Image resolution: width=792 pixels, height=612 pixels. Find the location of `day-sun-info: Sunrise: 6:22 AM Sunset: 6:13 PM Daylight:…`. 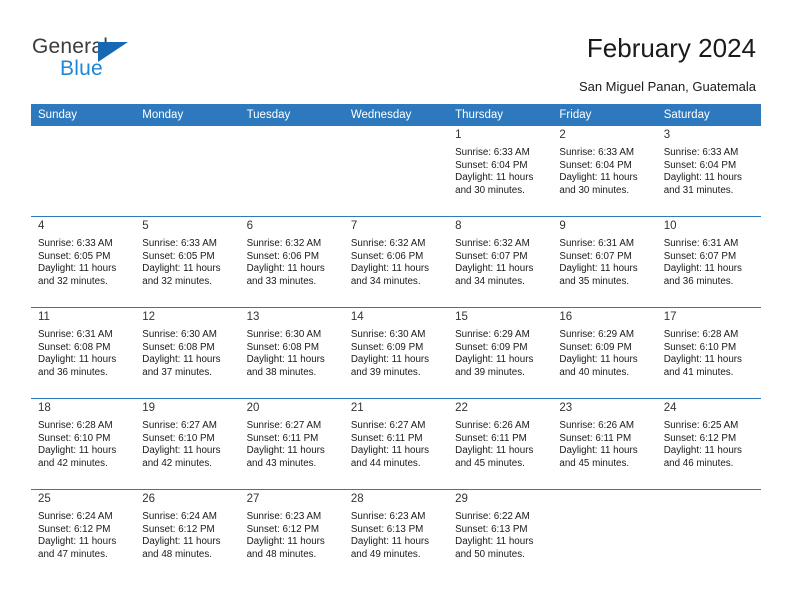

day-sun-info: Sunrise: 6:22 AM Sunset: 6:13 PM Daylight:… is located at coordinates (500, 534).